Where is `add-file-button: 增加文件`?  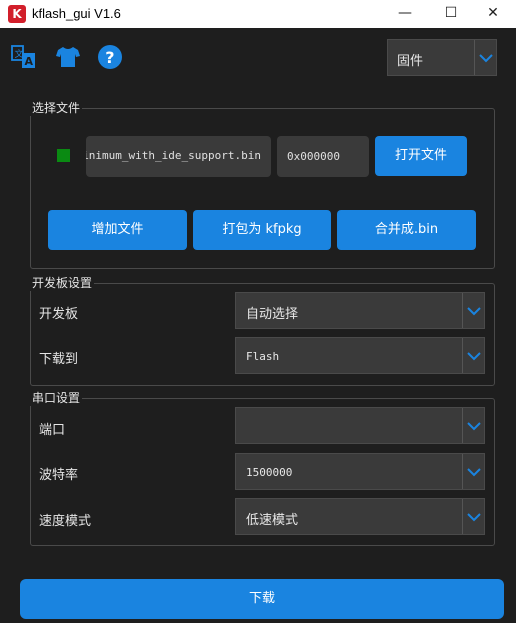 add-file-button: 增加文件 is located at coordinates (117, 230).